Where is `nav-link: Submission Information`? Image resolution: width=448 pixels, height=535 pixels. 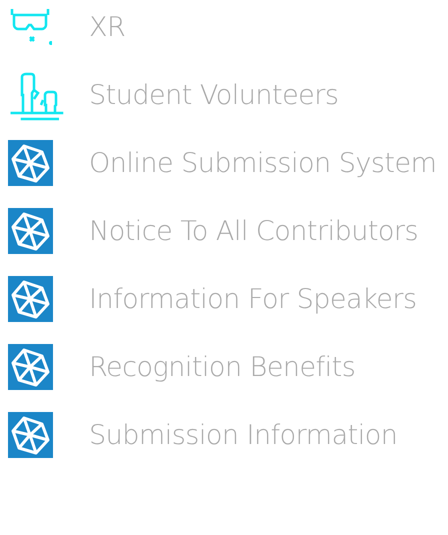
nav-link: Submission Information is located at coordinates (243, 435).